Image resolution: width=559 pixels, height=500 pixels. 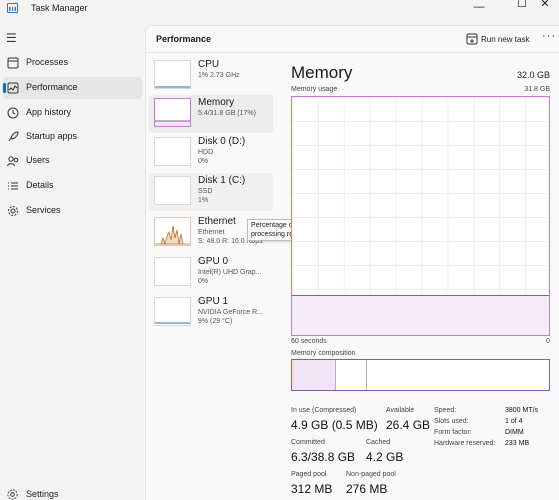 I want to click on cpu-thumbnail, so click(x=172, y=74).